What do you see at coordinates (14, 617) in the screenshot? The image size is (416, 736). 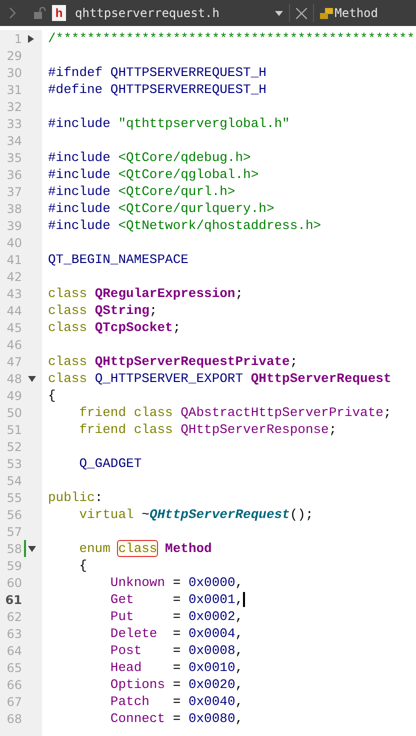 I see `line-number: 62` at bounding box center [14, 617].